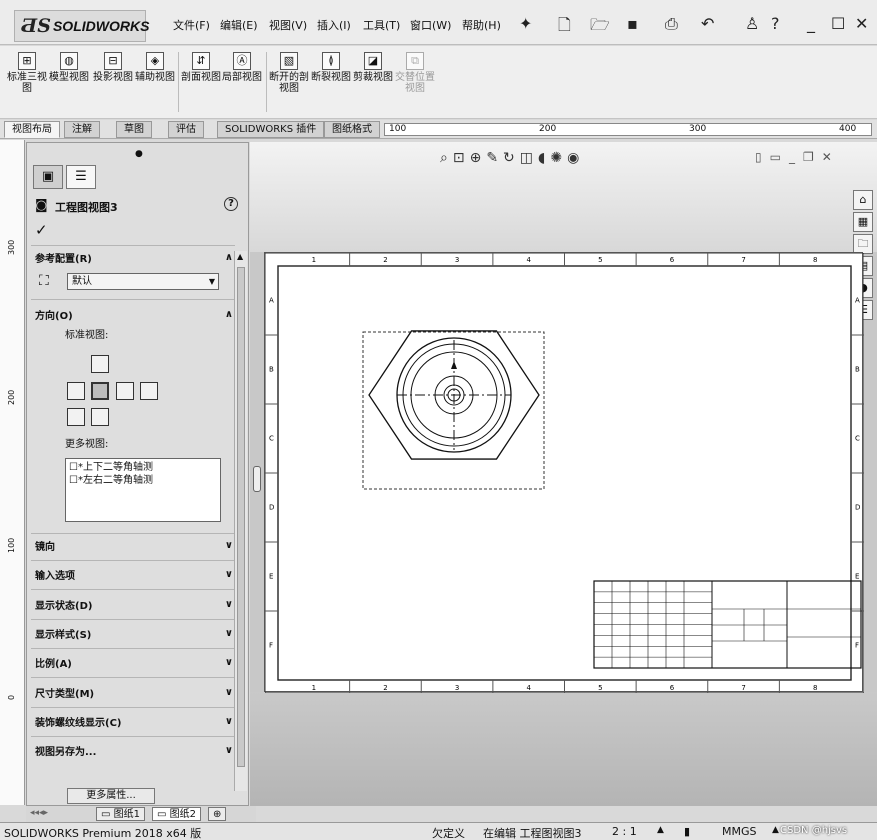 The width and height of the screenshot is (877, 840). Describe the element at coordinates (81, 177) in the screenshot. I see `property-manager-tab-icon: ☰` at that location.